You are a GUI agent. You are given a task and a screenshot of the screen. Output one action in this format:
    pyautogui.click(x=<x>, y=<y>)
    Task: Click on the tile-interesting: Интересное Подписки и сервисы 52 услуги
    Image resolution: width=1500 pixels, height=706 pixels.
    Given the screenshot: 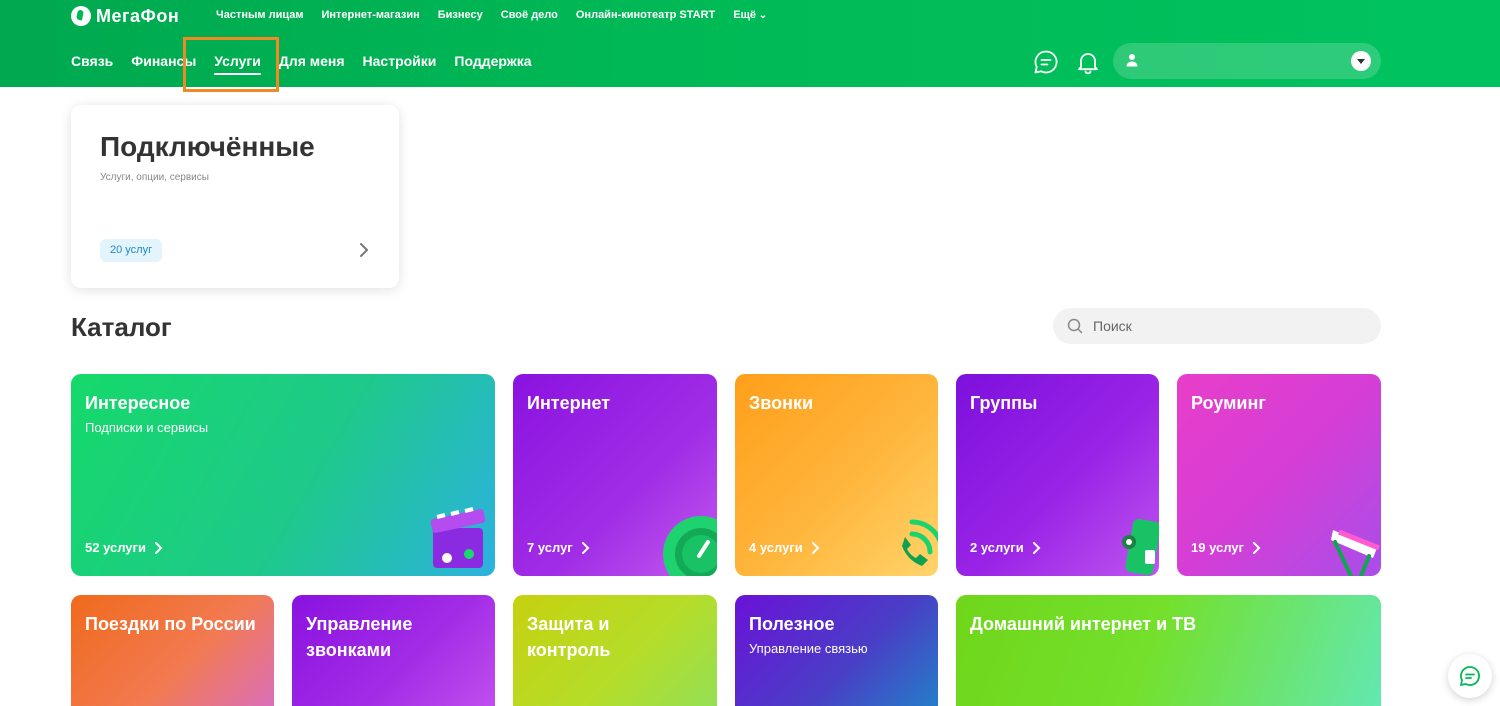 What is the action you would take?
    pyautogui.click(x=283, y=475)
    